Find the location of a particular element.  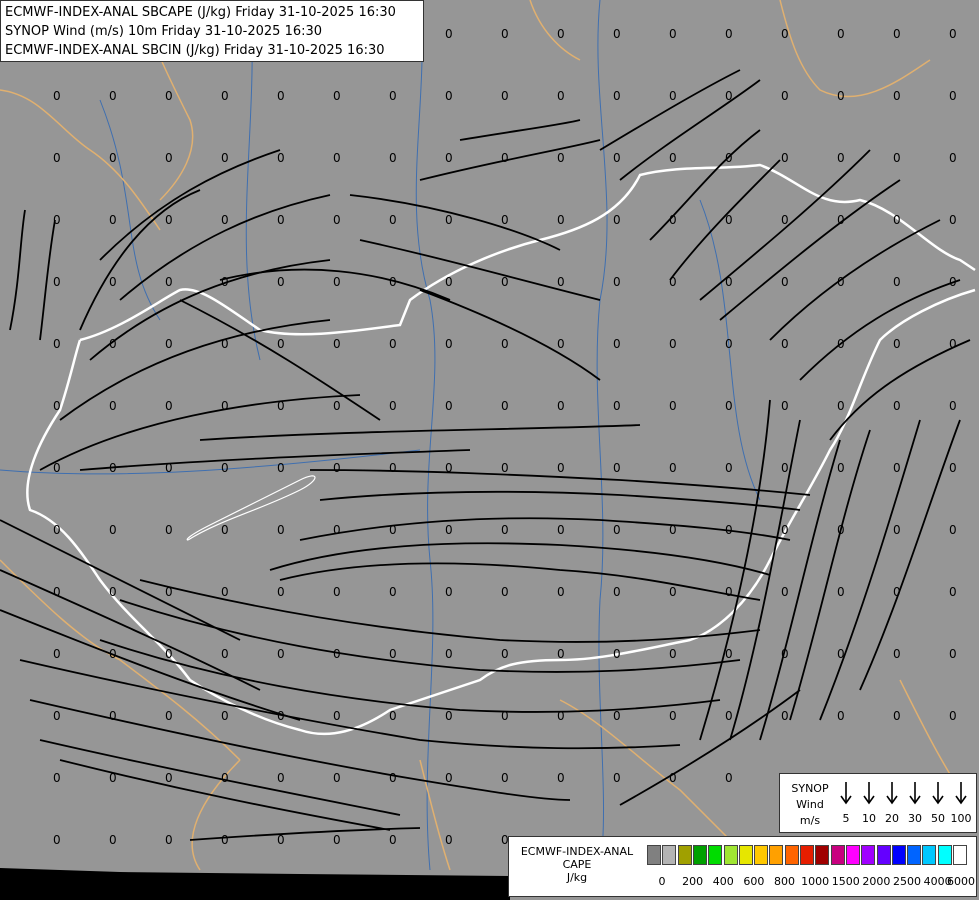

wind-legend-value: 30 is located at coordinates (915, 818).